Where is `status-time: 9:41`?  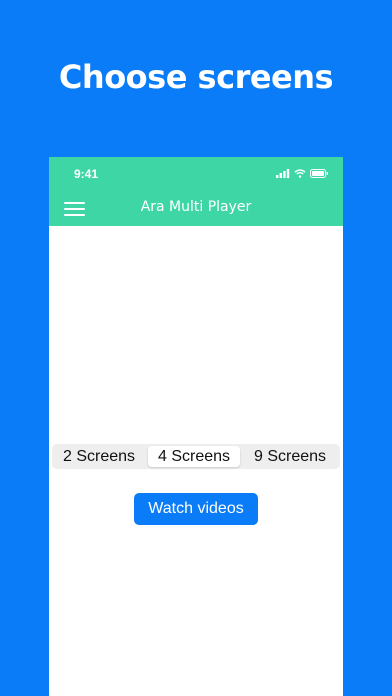 status-time: 9:41 is located at coordinates (86, 174).